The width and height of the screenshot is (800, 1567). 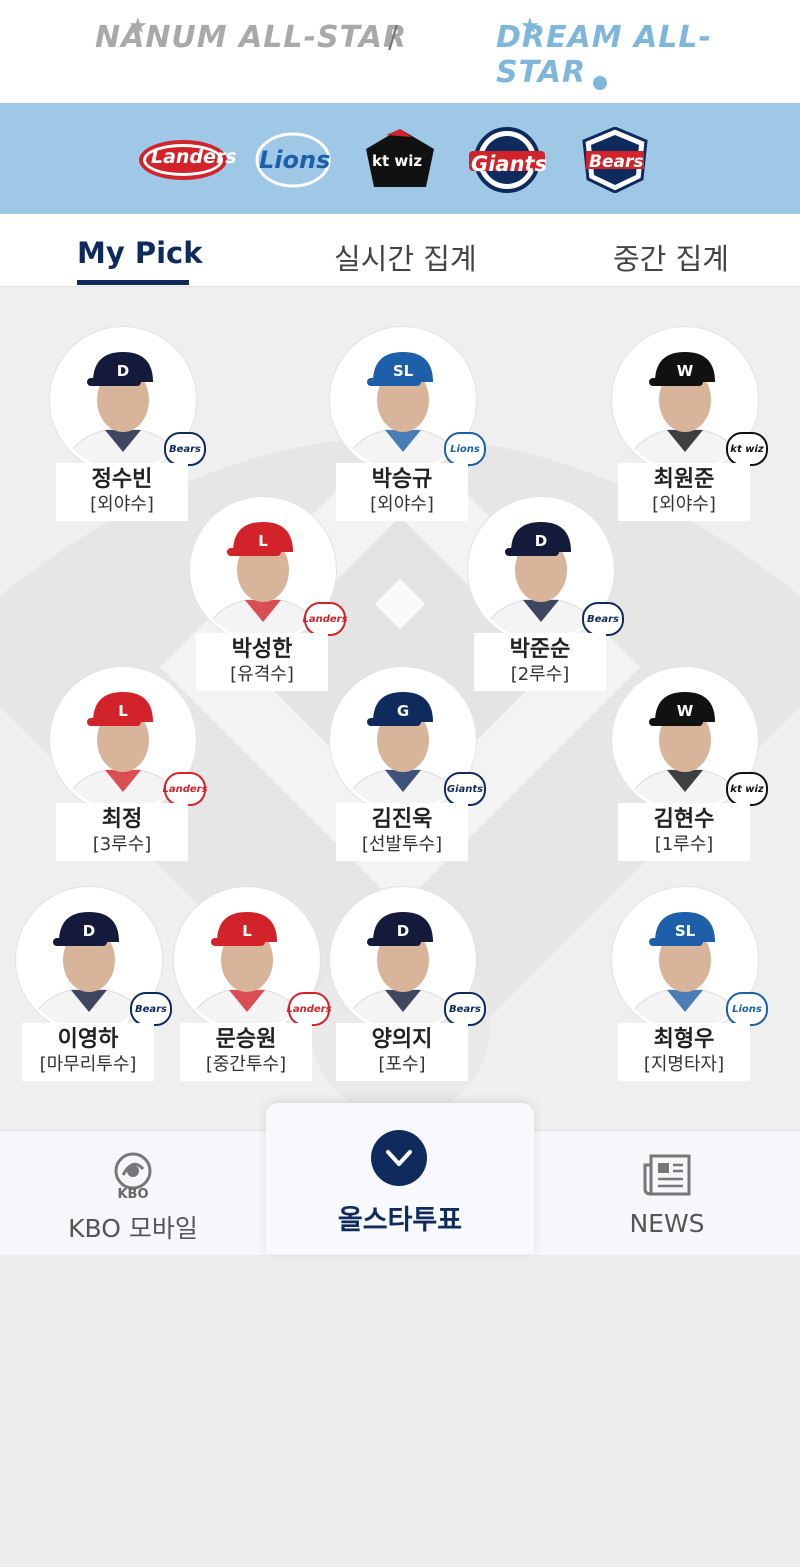 I want to click on team-name: kt wiz, so click(x=397, y=161).